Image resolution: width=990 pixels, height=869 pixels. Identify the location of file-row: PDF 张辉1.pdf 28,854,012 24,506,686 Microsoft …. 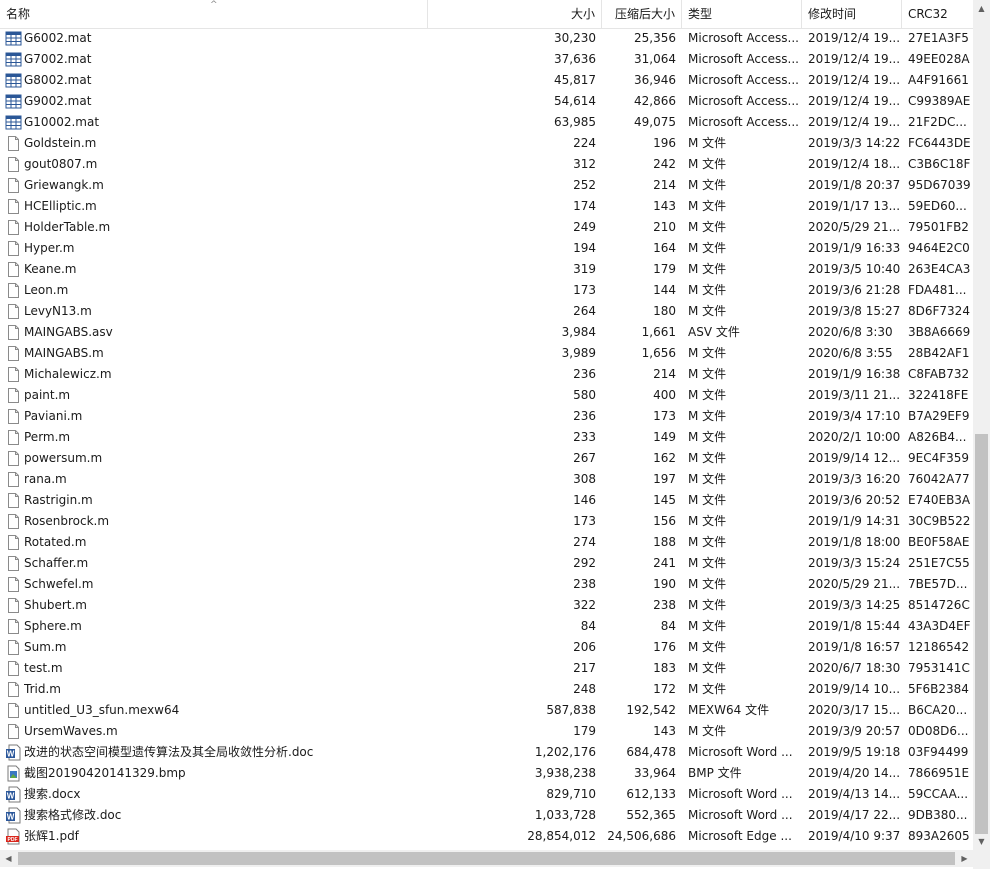
(486, 836).